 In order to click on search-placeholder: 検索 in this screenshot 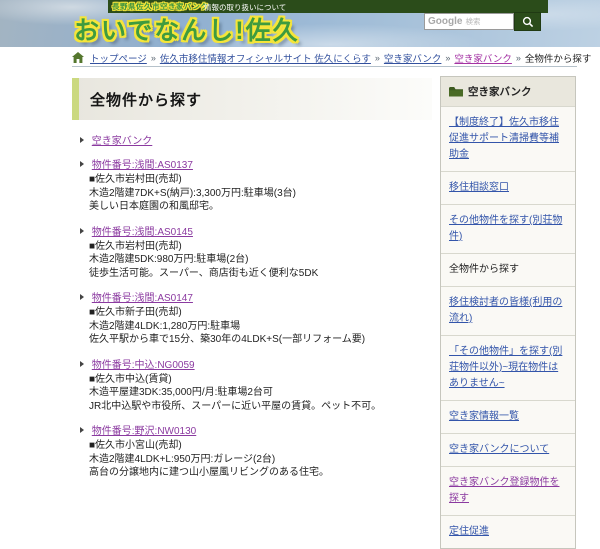, I will do `click(473, 21)`.